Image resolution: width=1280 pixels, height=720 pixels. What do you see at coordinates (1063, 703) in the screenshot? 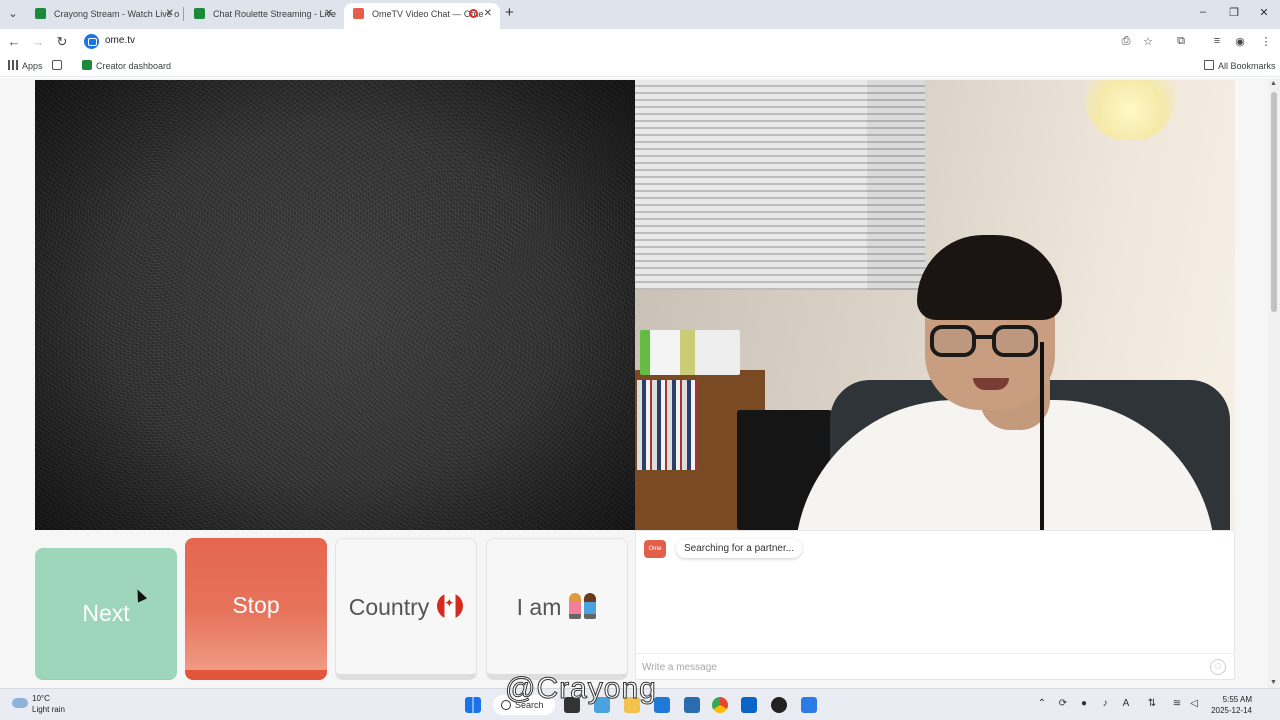
I see `tray-sync-icon: ⟳` at bounding box center [1063, 703].